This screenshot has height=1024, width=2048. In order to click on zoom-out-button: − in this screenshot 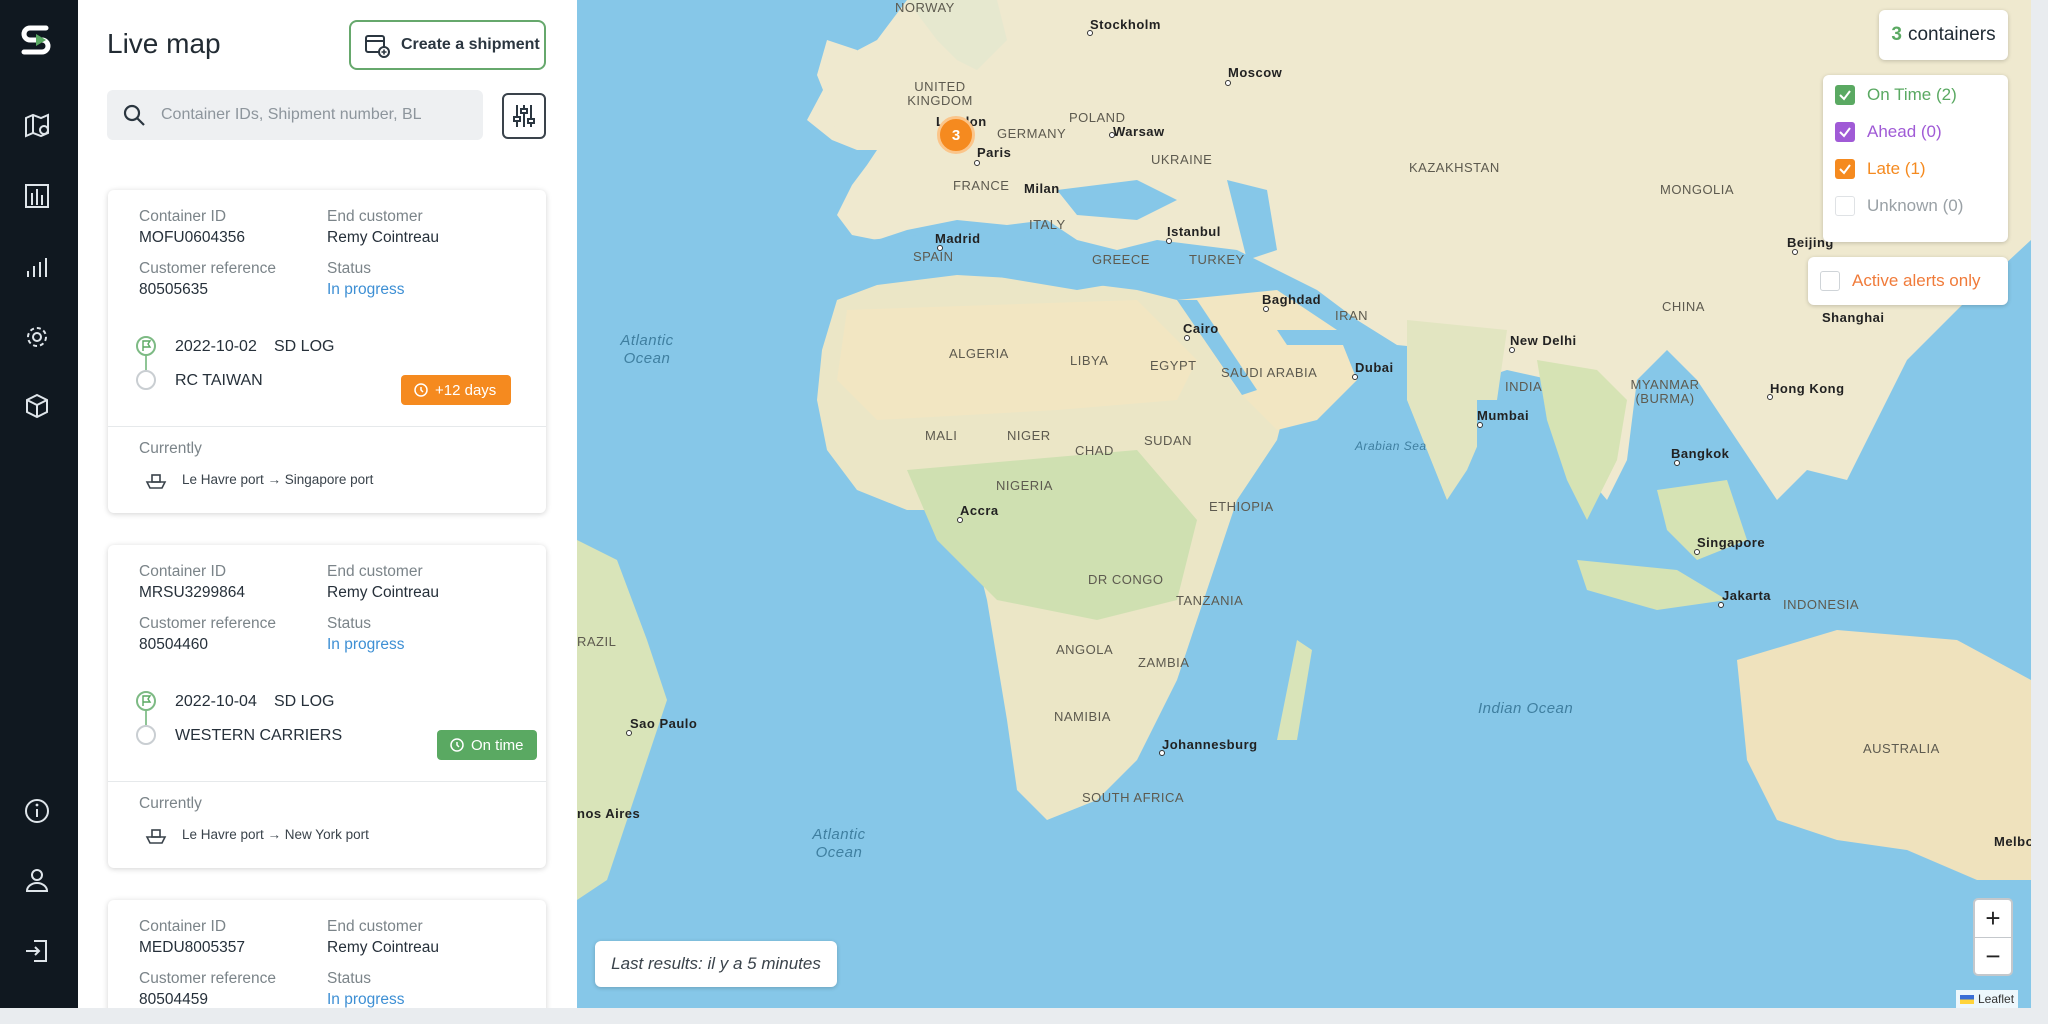, I will do `click(1993, 955)`.